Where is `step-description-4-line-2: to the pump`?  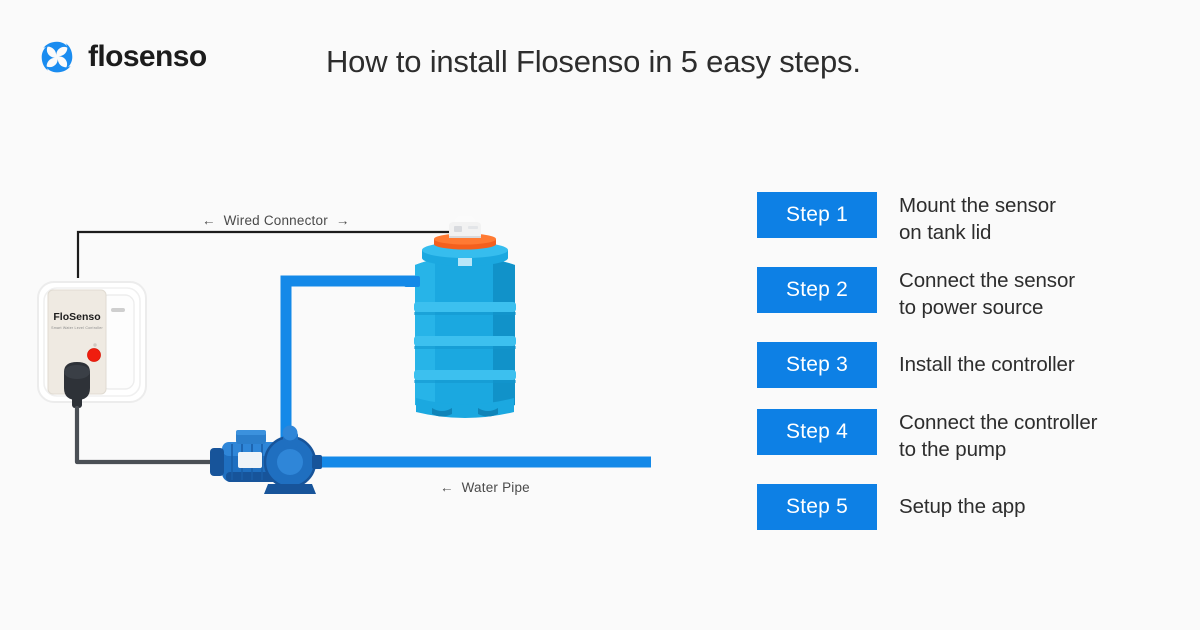
step-description-4-line-2: to the pump is located at coordinates (953, 449).